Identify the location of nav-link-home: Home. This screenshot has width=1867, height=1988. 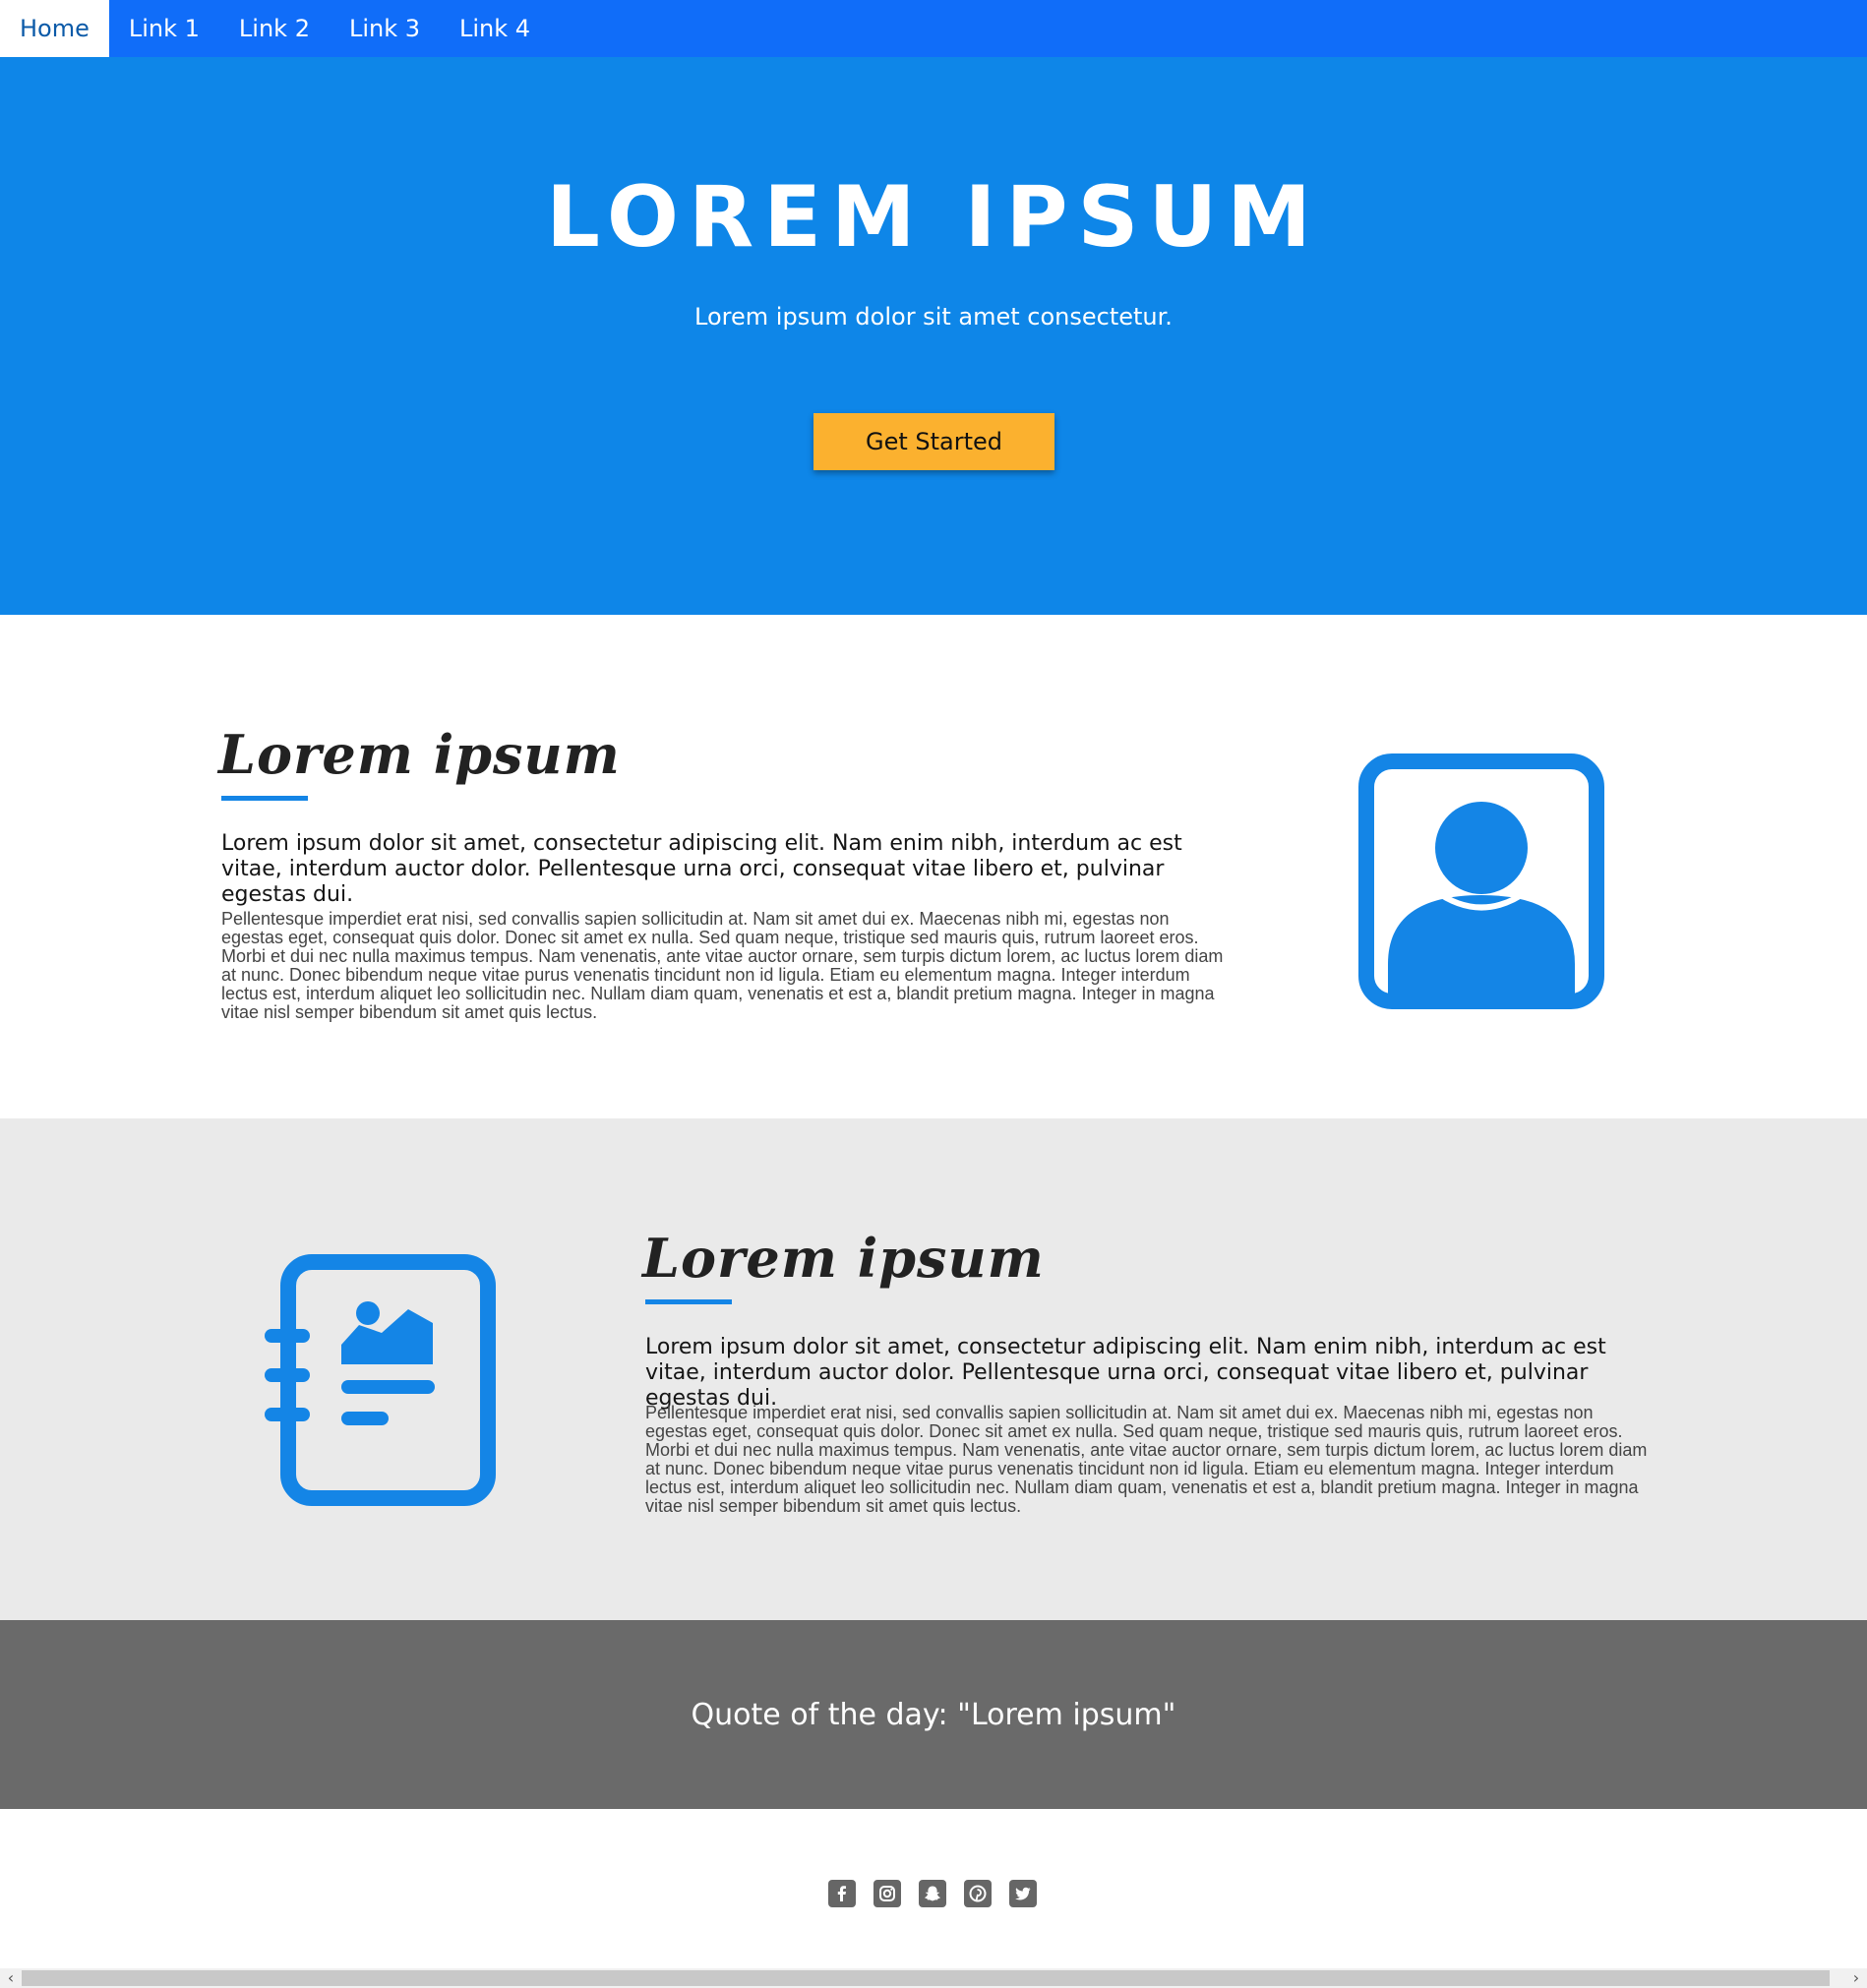
(54, 29).